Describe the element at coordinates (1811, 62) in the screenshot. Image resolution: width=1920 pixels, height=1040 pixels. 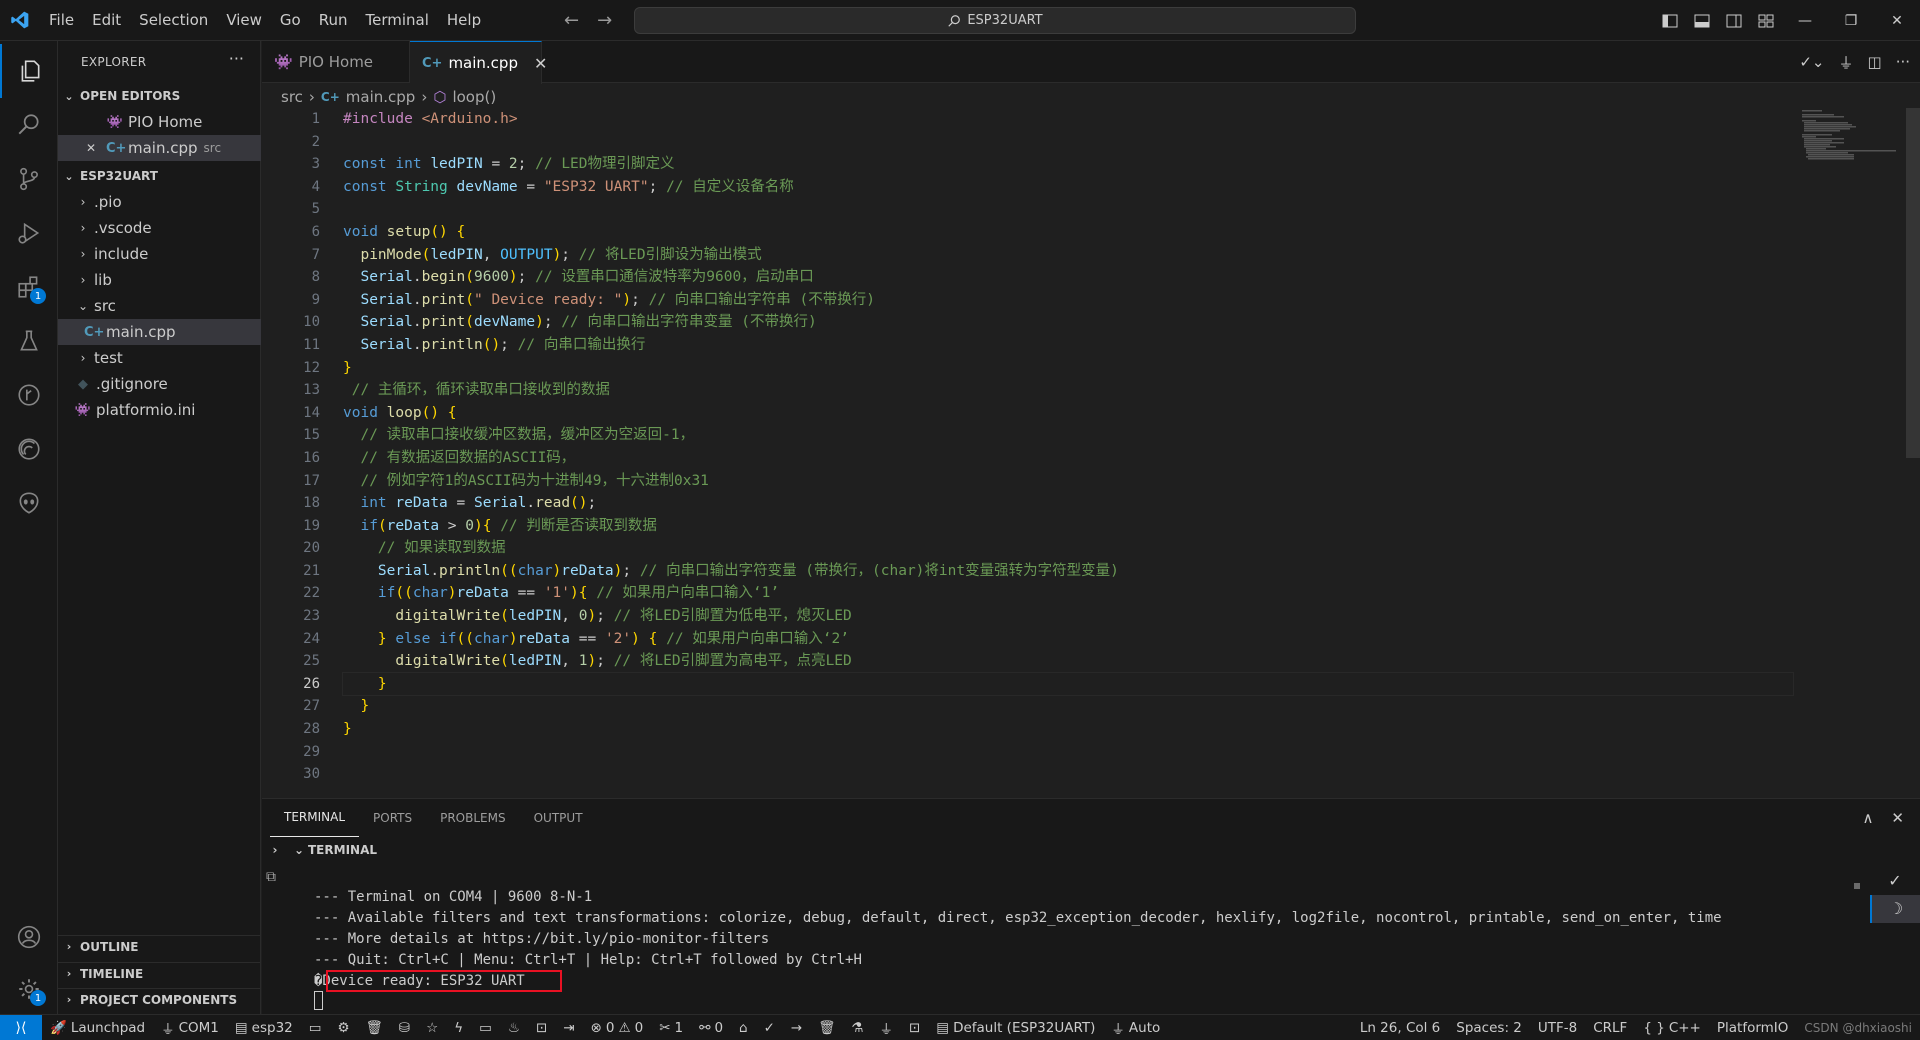
I see `build-check-icon: ✓⌄` at that location.